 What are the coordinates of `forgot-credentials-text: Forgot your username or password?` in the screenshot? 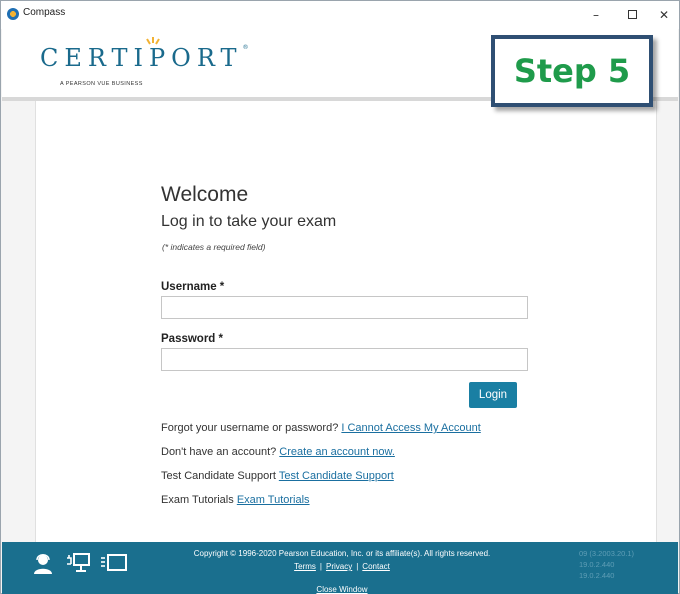 It's located at (251, 428).